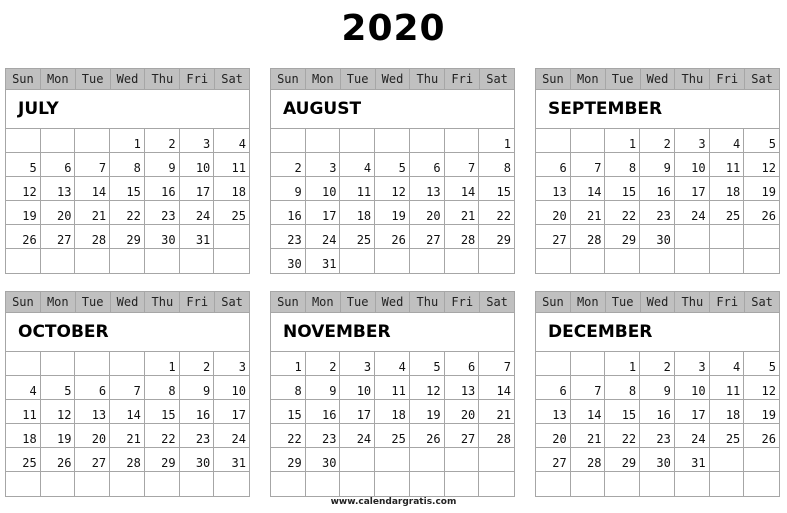 The image size is (787, 513). I want to click on day-cell: 26, so click(761, 436).